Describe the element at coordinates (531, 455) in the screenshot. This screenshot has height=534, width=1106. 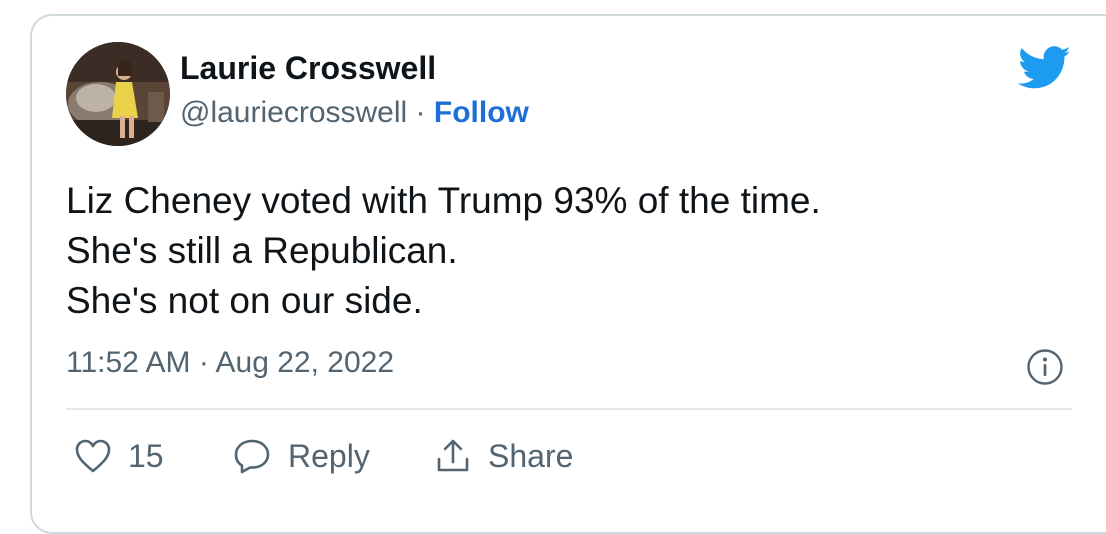
I see `share-label: Share` at that location.